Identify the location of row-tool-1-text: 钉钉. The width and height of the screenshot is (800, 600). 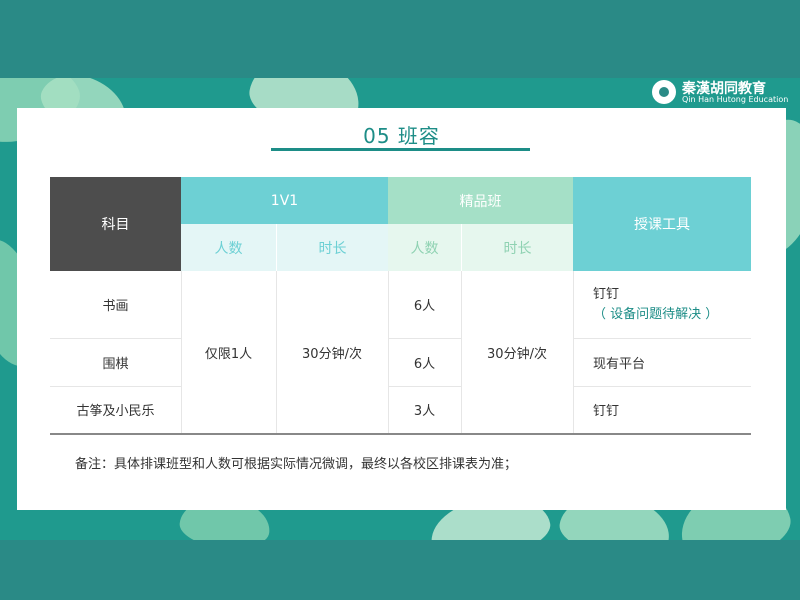
(606, 294).